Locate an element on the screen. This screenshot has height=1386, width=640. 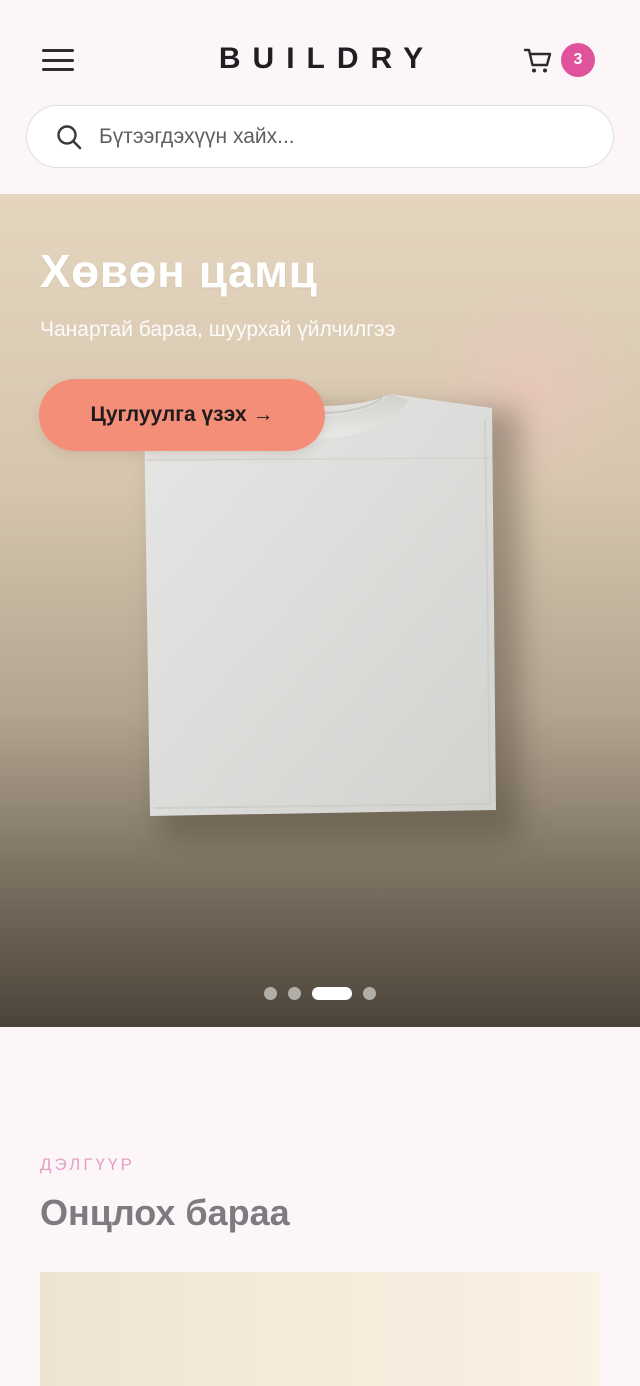
carousel-dot-3-active is located at coordinates (332, 993).